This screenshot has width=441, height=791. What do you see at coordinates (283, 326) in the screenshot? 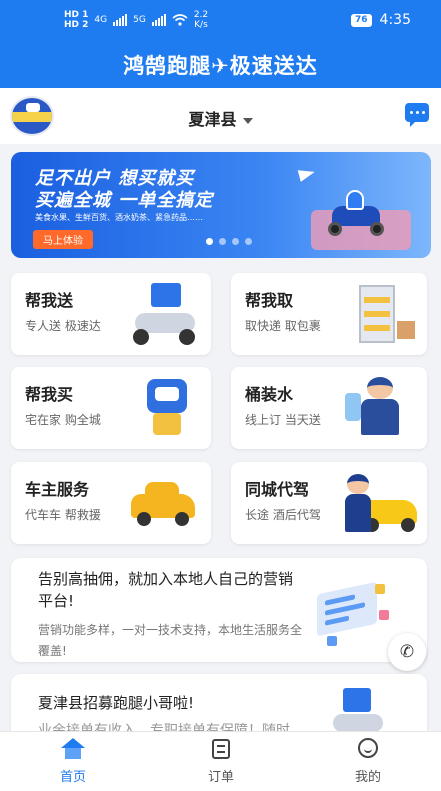
I see `service-subtitle: 取快递 取包裹` at bounding box center [283, 326].